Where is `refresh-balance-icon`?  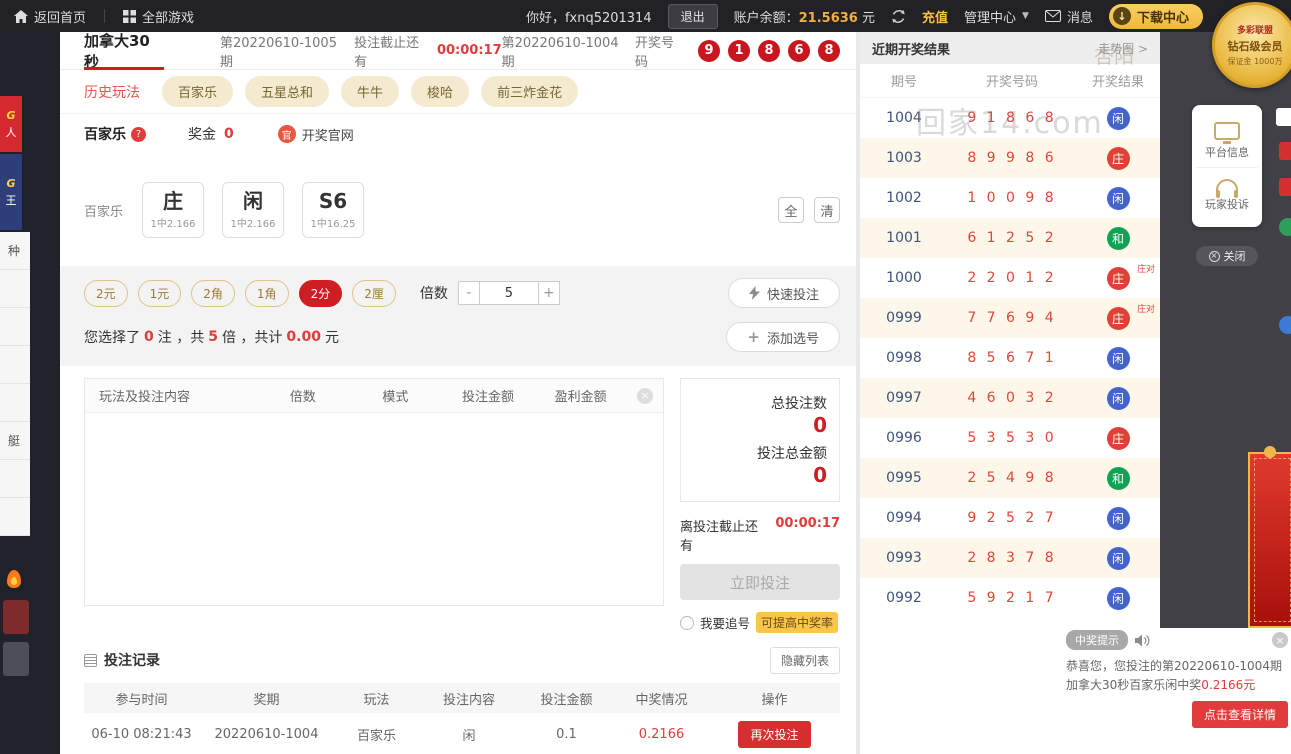
refresh-balance-icon is located at coordinates (898, 16).